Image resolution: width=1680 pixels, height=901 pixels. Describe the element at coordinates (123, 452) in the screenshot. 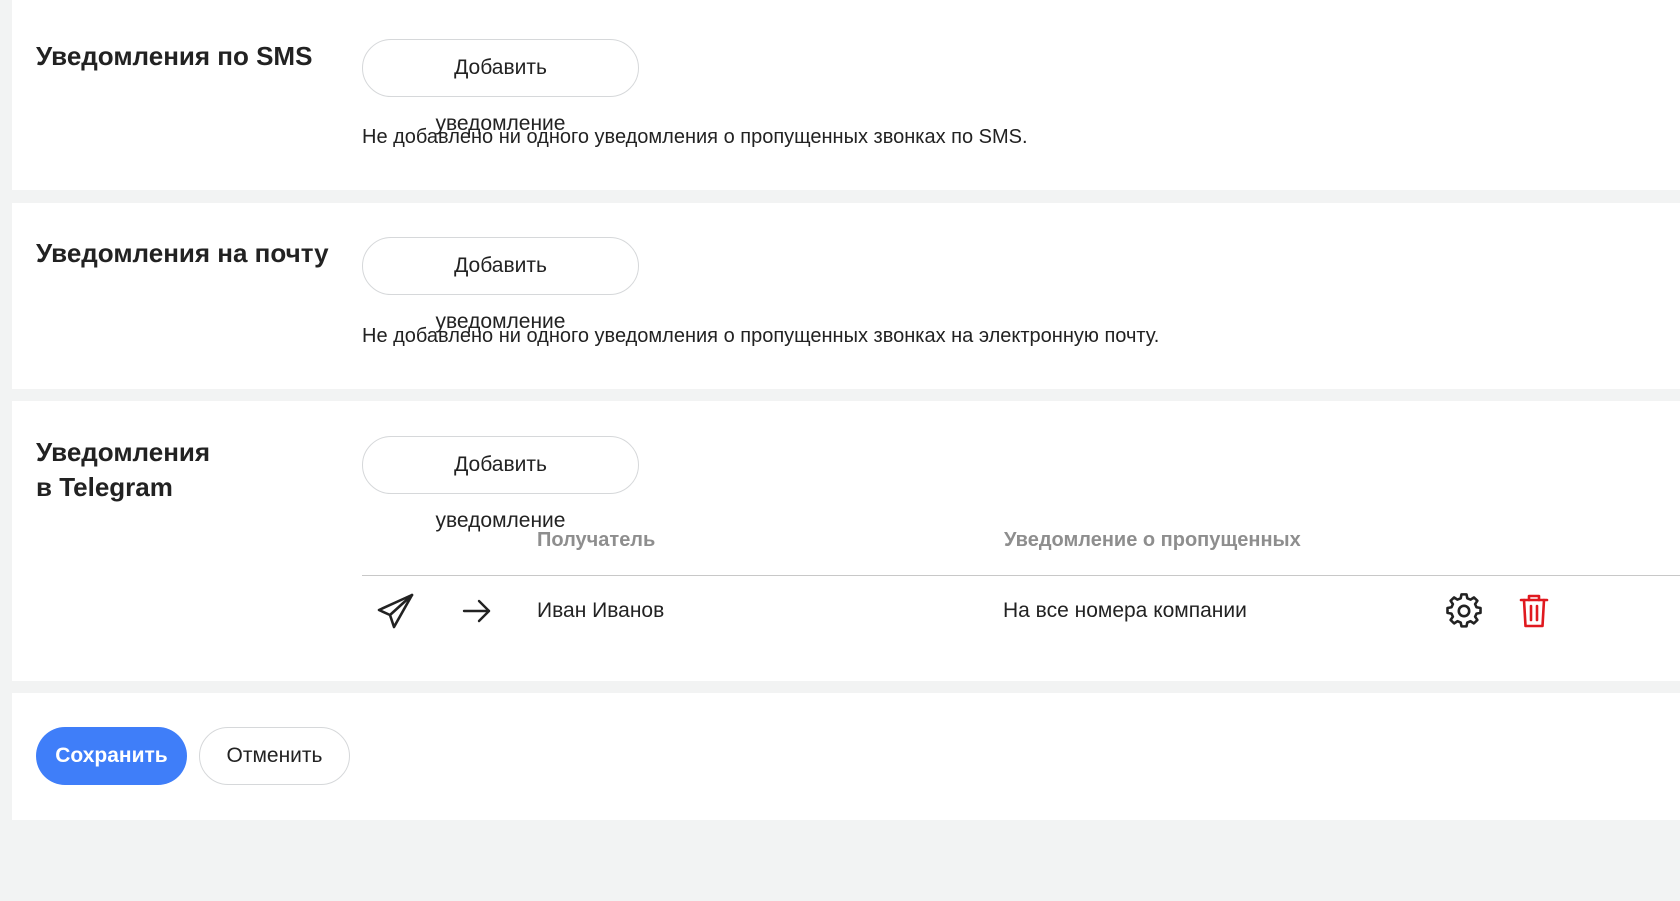

I see `telegram-title-line1: Уведомления` at that location.